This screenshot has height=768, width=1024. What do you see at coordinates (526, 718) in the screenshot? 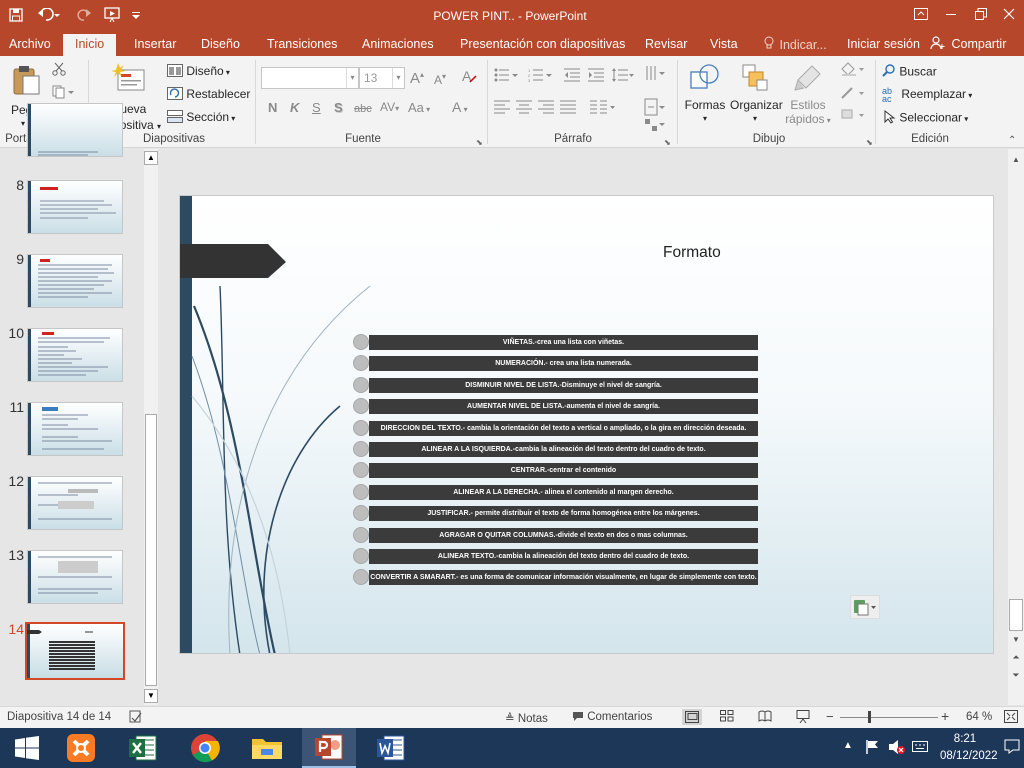
I see `notes-button: ≜ Notas` at bounding box center [526, 718].